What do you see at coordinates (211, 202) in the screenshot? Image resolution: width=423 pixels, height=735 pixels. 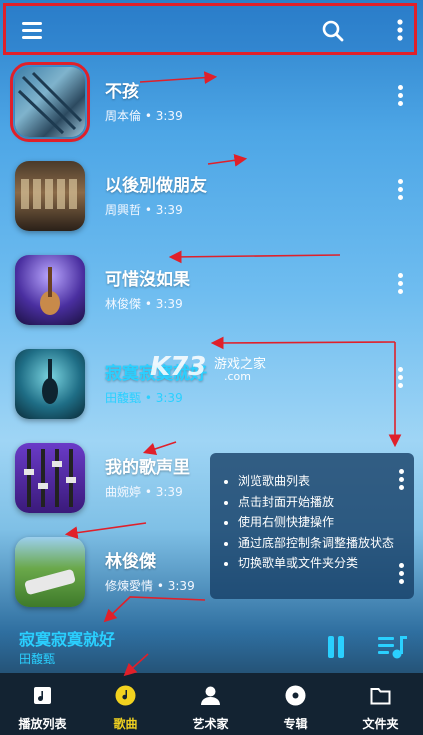 I see `song-row: 以後別做朋友 周興哲 • 3:39` at bounding box center [211, 202].